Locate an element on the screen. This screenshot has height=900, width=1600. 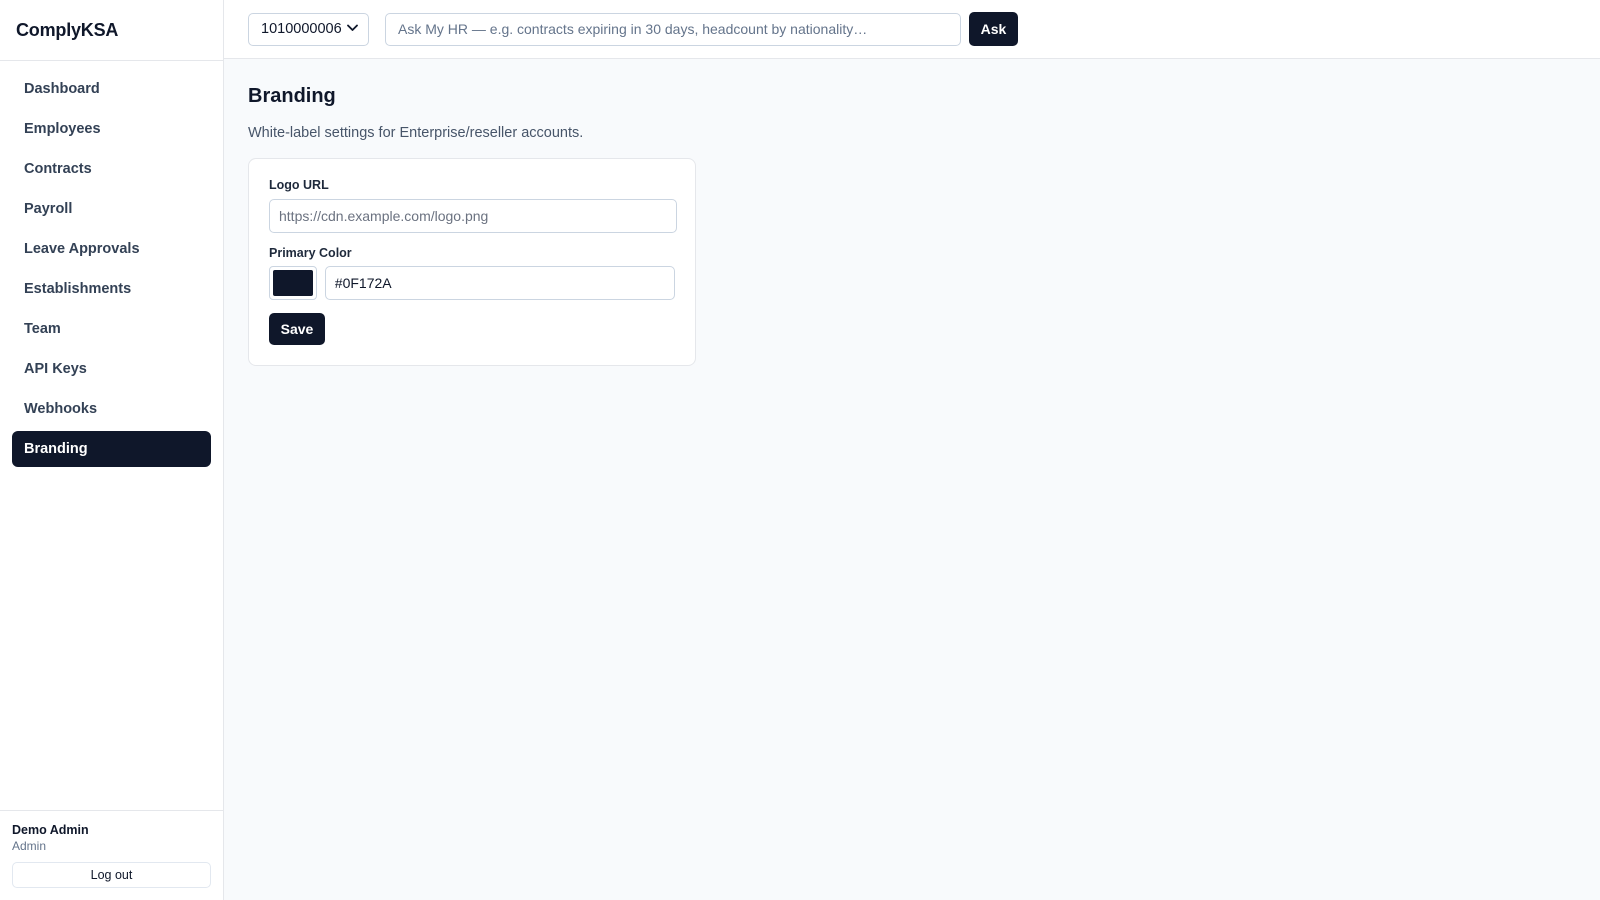
sidebar-item-establishments: Establishments is located at coordinates (111, 289).